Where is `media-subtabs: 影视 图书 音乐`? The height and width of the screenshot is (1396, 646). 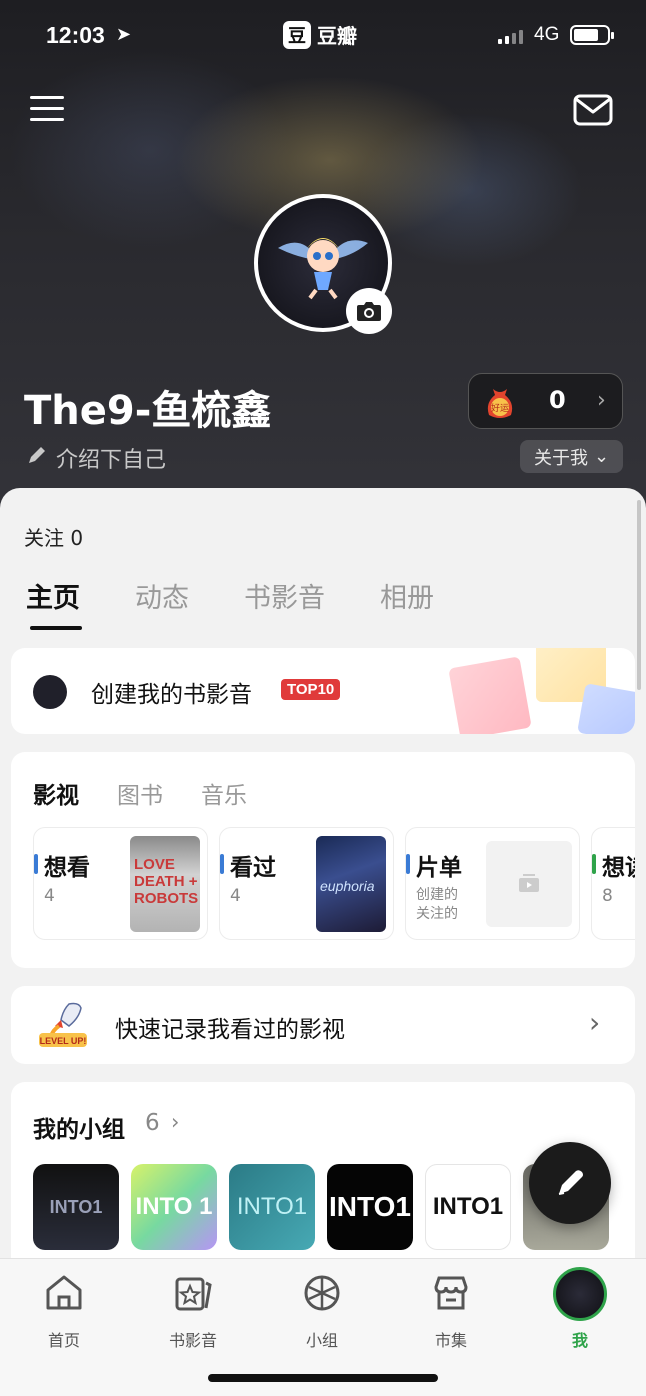
media-subtabs: 影视 图书 音乐 is located at coordinates (159, 793).